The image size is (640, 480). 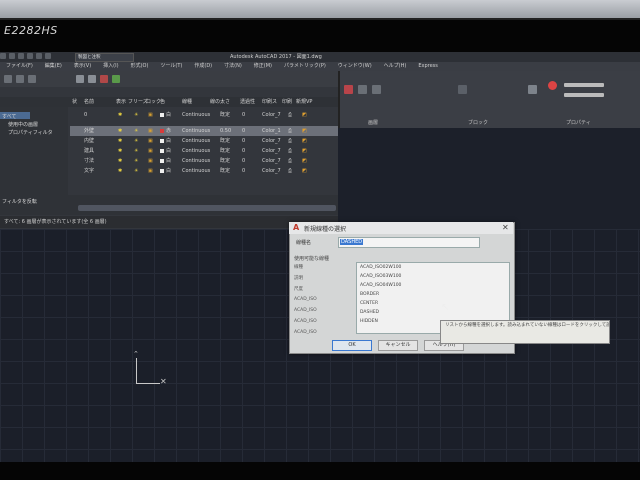 I want to click on redo-icon, so click(x=48, y=56).